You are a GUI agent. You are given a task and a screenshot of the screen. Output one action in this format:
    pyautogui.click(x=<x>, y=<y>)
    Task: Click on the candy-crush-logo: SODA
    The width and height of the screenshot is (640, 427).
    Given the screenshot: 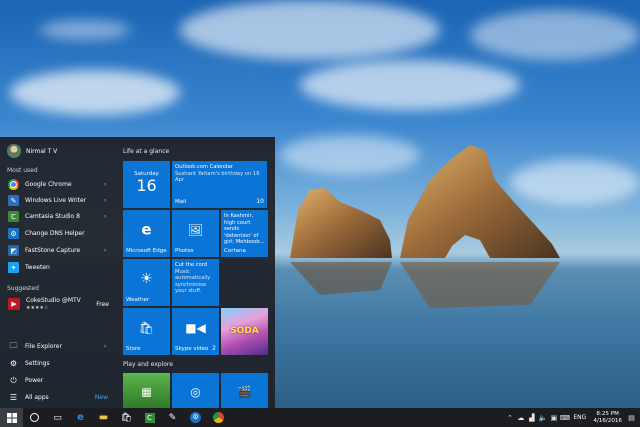 What is the action you would take?
    pyautogui.click(x=244, y=331)
    